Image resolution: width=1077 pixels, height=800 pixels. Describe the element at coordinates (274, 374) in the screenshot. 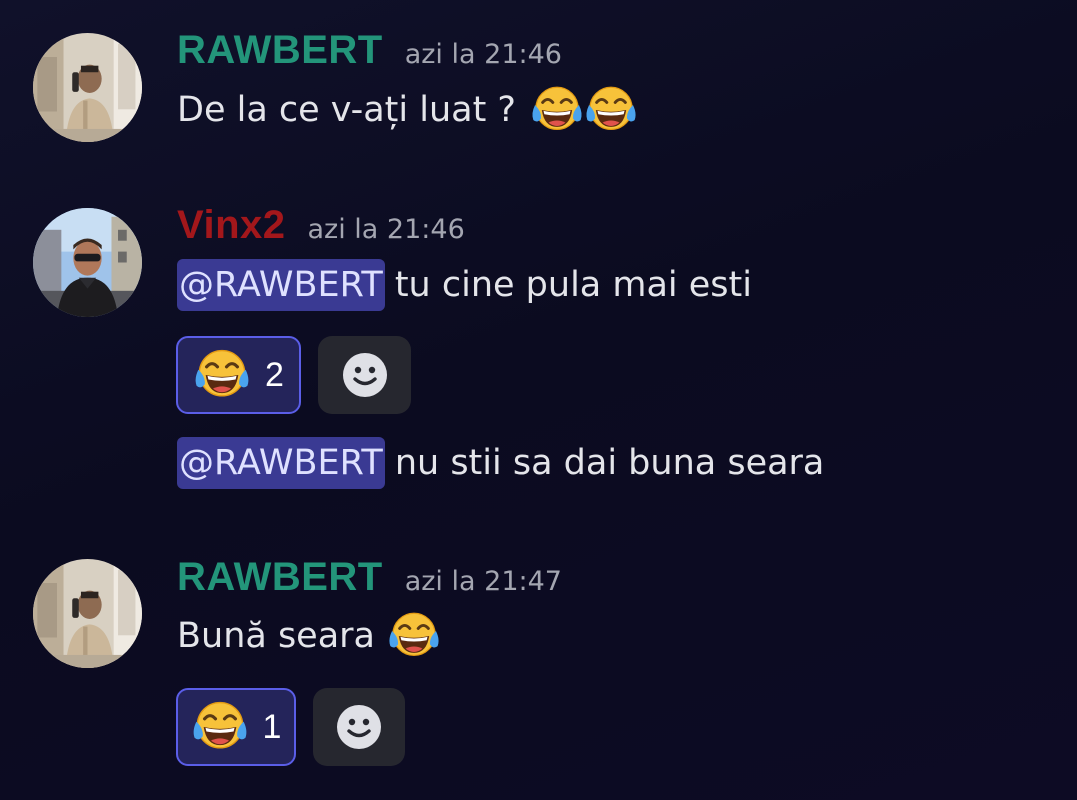

I see `reaction-count: 2` at that location.